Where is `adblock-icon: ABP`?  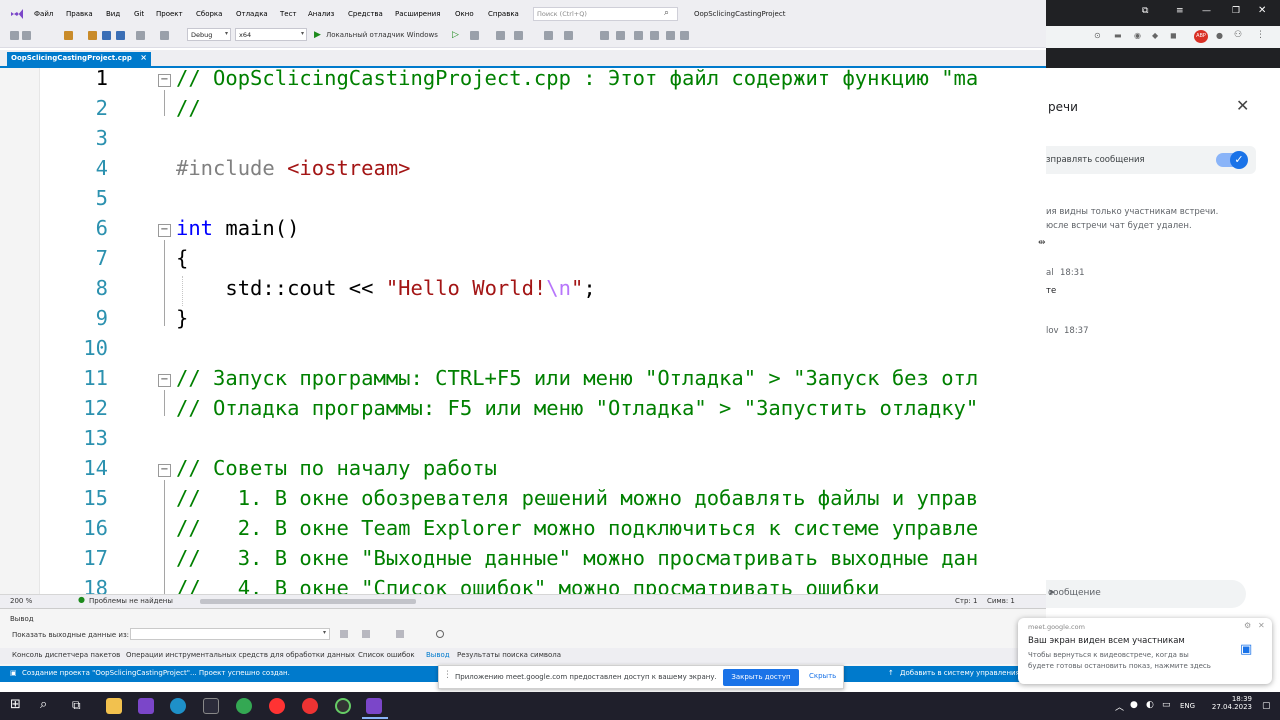 adblock-icon: ABP is located at coordinates (1201, 36).